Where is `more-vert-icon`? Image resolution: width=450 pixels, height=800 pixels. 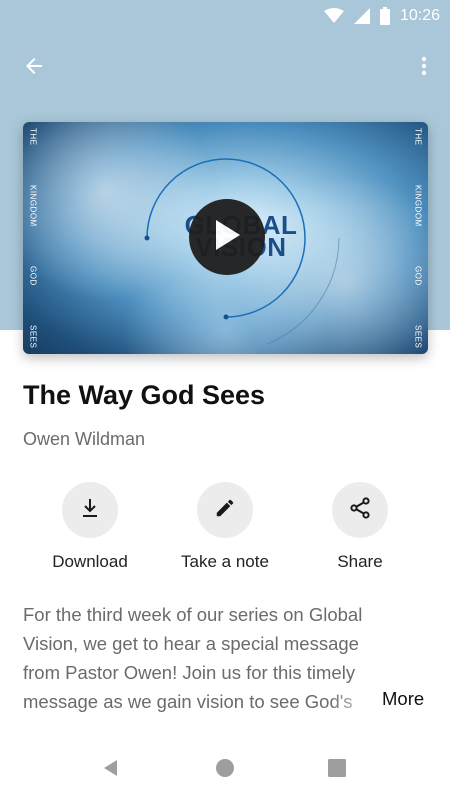
more-vert-icon is located at coordinates (424, 68).